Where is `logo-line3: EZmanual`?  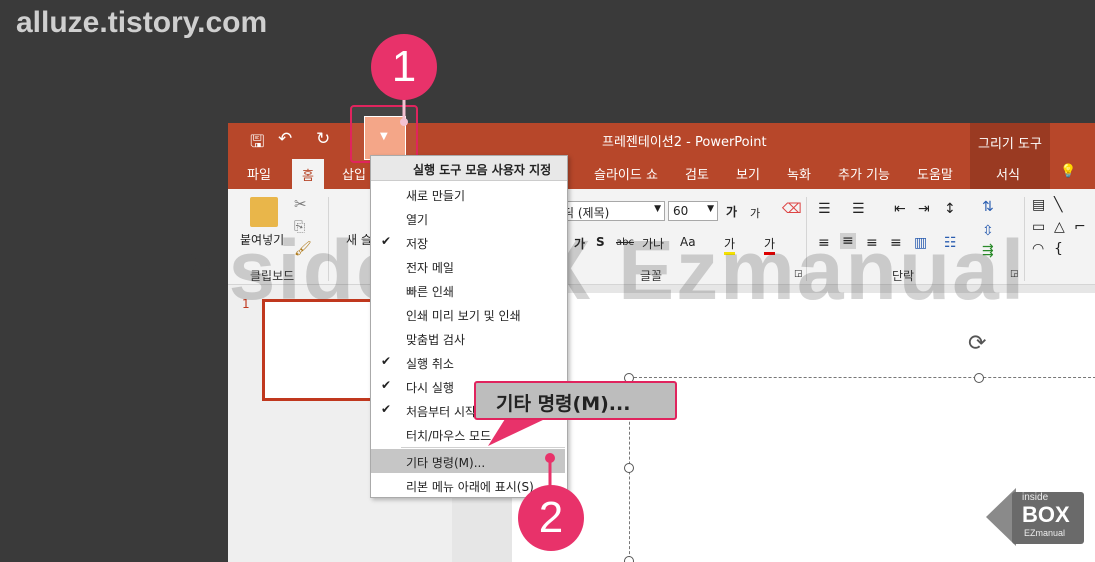 logo-line3: EZmanual is located at coordinates (1045, 533).